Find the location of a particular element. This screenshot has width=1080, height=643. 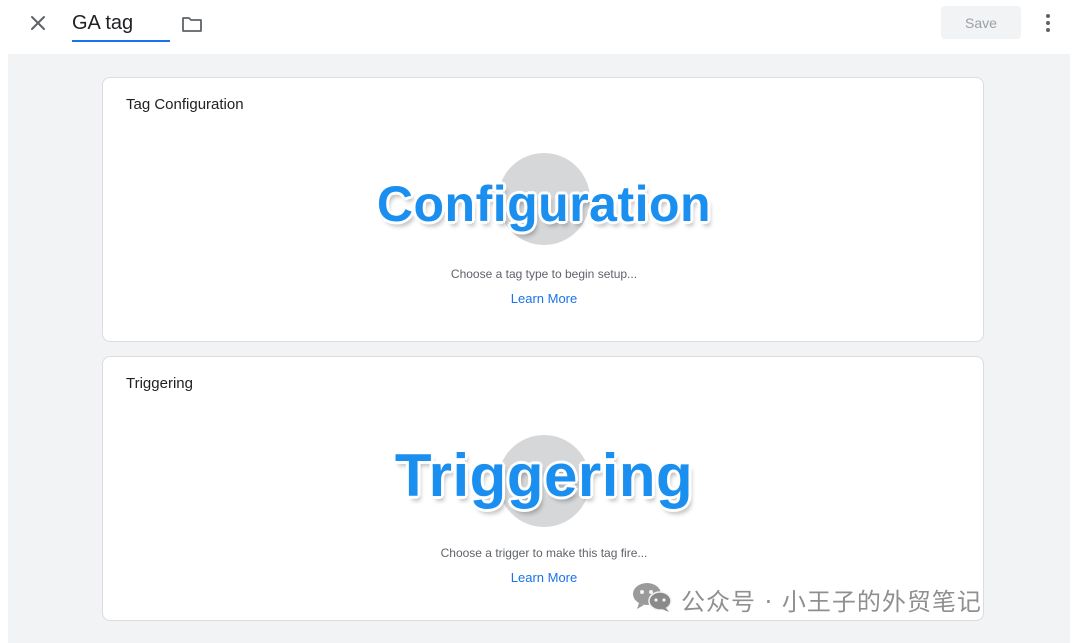

save-button: Save is located at coordinates (981, 22).